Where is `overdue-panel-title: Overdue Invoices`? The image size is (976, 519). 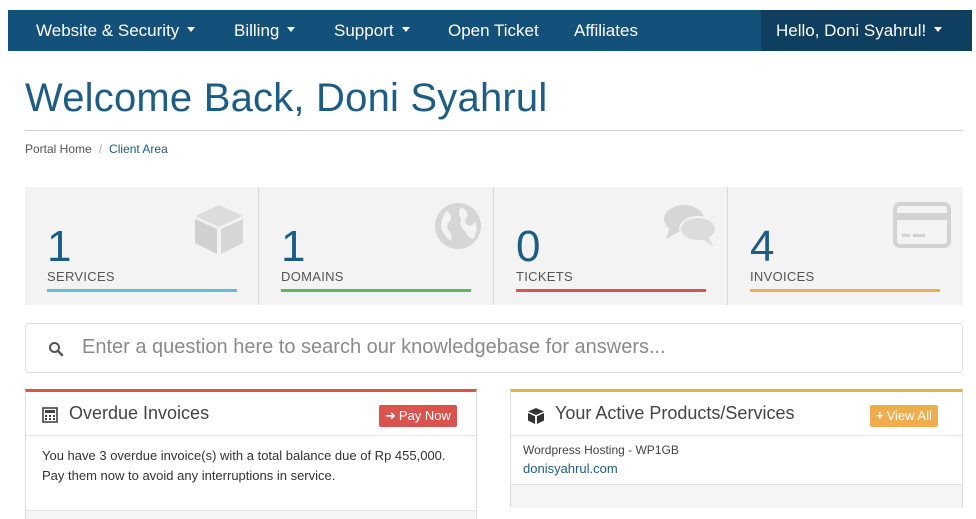
overdue-panel-title: Overdue Invoices is located at coordinates (139, 413).